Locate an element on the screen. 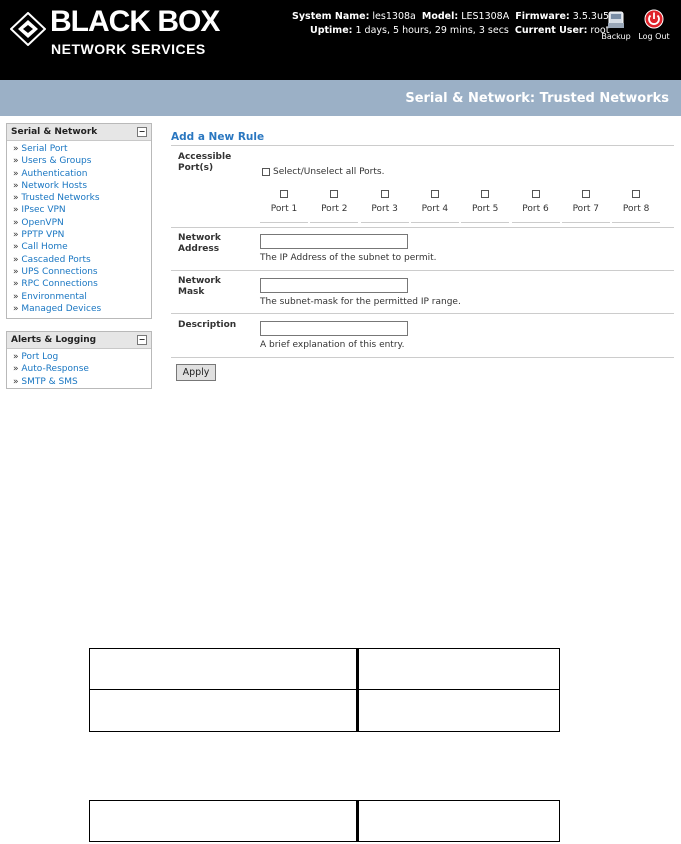  accessible-ports-label: Accessible Port(s) is located at coordinates (204, 163).